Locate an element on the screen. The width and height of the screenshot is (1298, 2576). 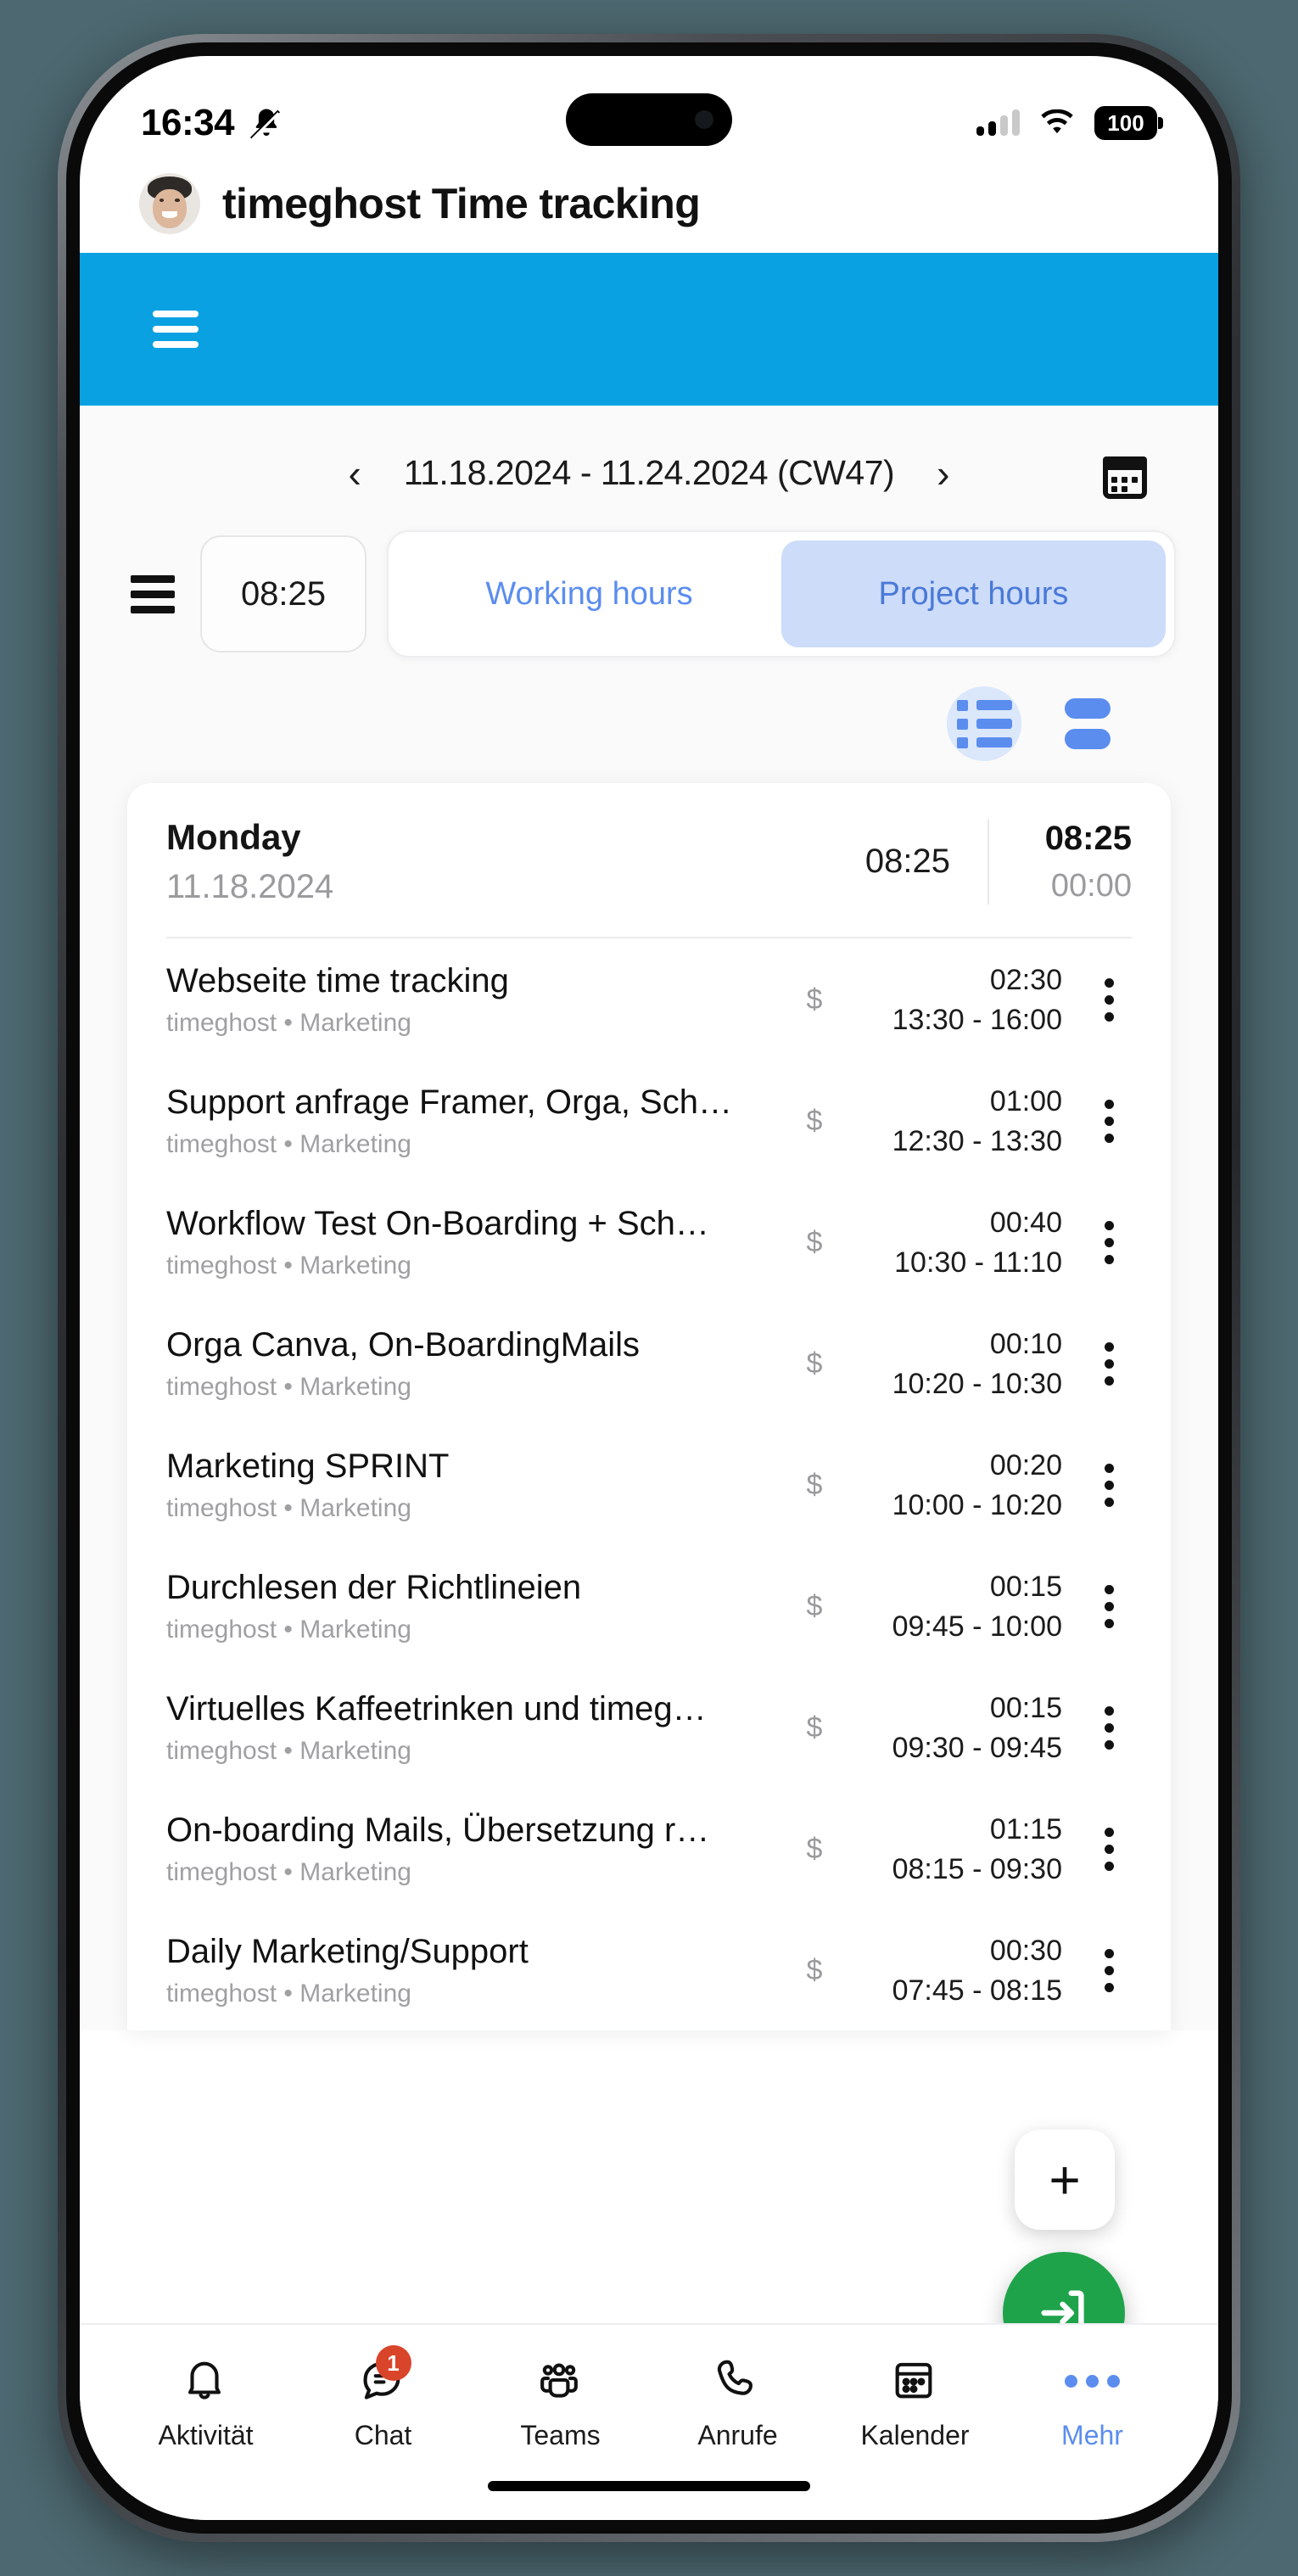
nav-label: Aktivität is located at coordinates (206, 2435).